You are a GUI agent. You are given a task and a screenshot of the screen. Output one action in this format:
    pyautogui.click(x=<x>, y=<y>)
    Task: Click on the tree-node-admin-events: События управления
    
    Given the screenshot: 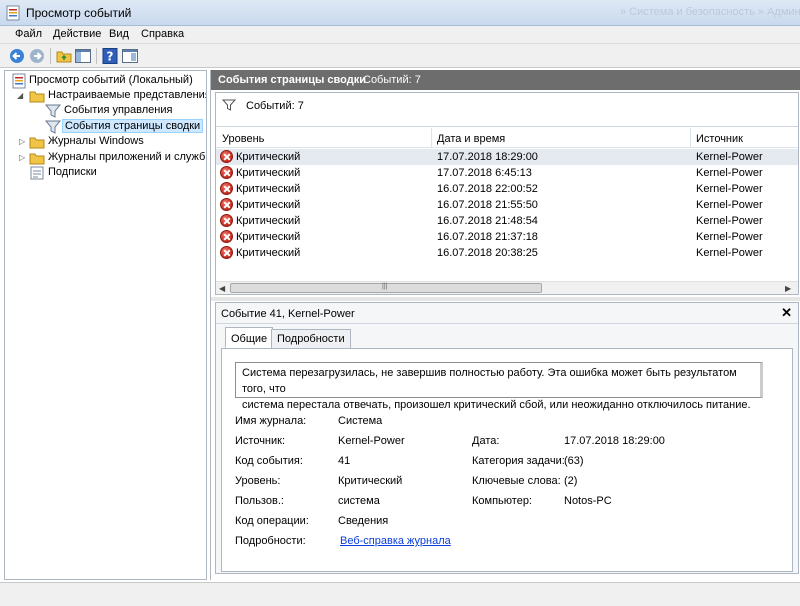 What is the action you would take?
    pyautogui.click(x=107, y=111)
    